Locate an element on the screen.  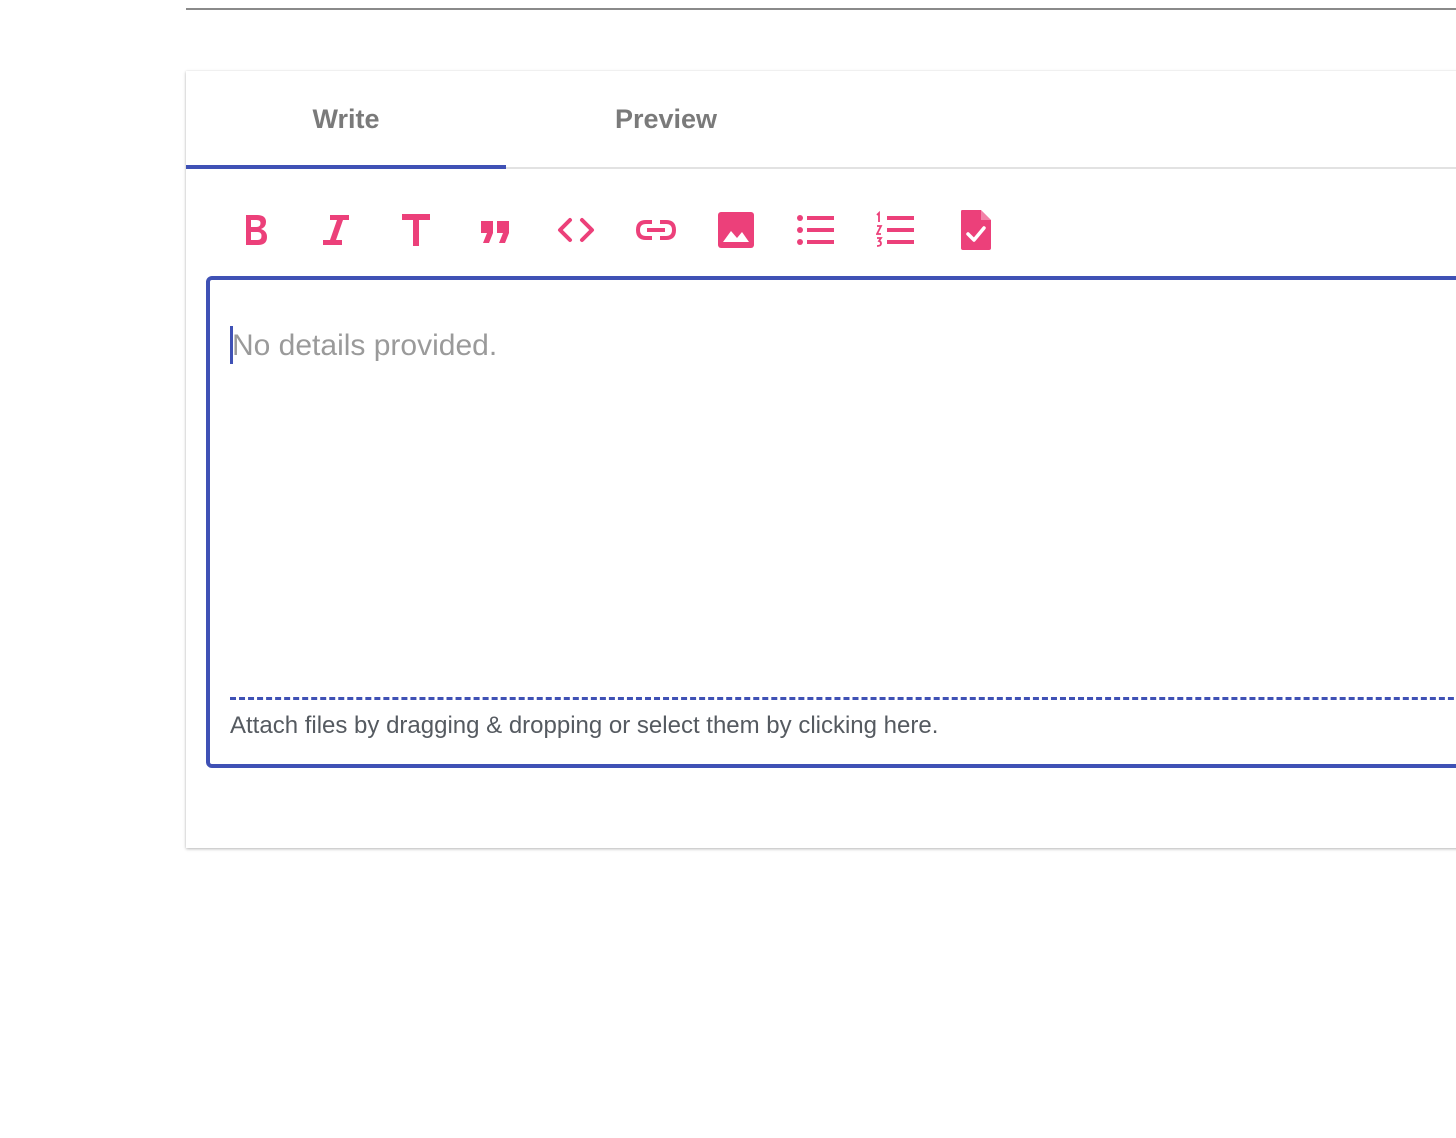
italic-button is located at coordinates (336, 230).